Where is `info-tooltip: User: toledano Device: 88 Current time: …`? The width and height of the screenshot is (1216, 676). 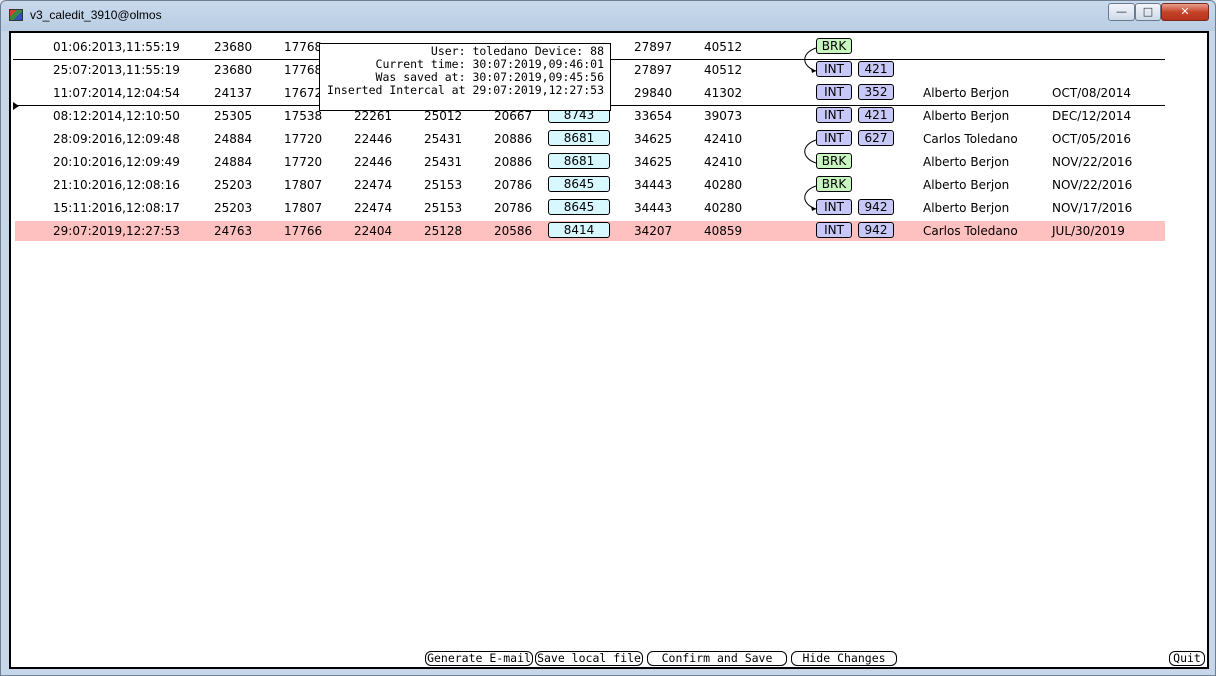 info-tooltip: User: toledano Device: 88 Current time: … is located at coordinates (465, 77).